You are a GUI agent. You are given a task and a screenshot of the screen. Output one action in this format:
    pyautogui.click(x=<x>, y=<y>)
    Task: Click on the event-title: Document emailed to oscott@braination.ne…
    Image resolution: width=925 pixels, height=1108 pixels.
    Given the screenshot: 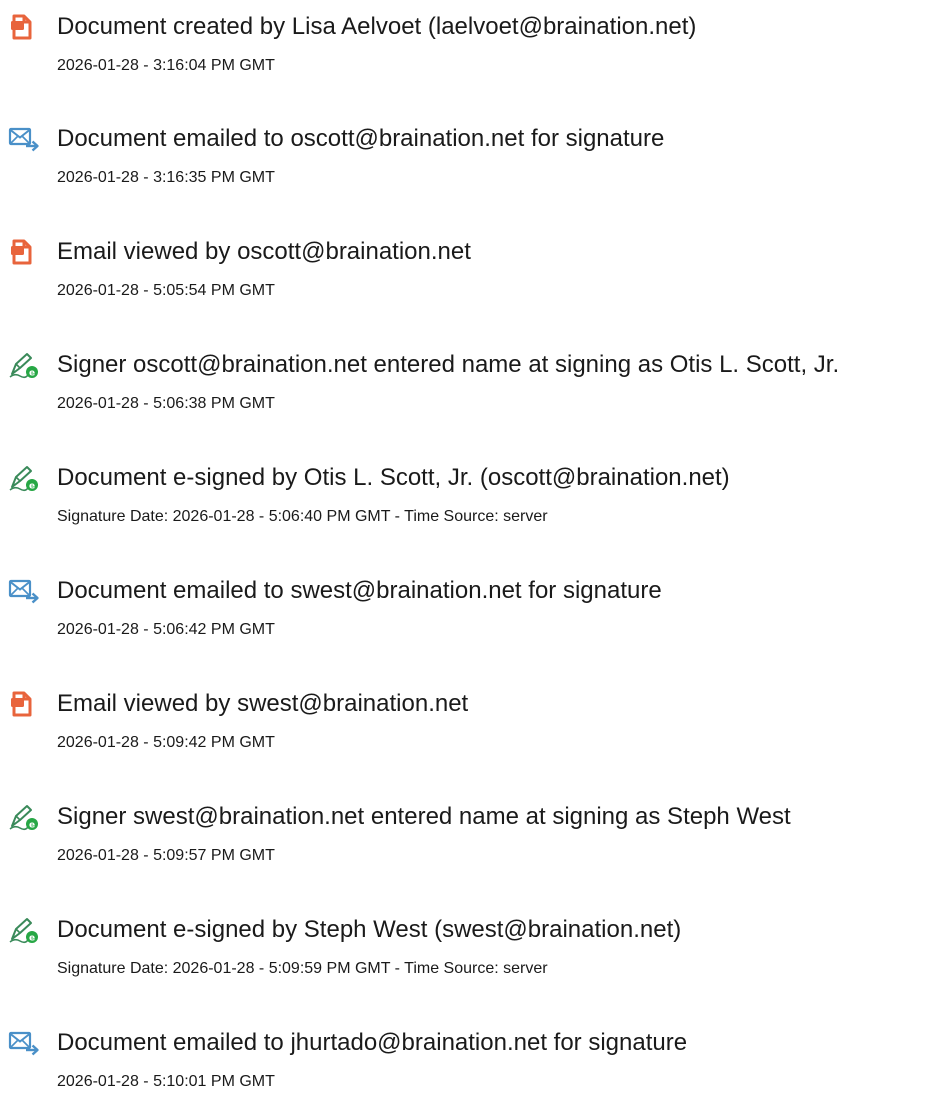 What is the action you would take?
    pyautogui.click(x=361, y=138)
    